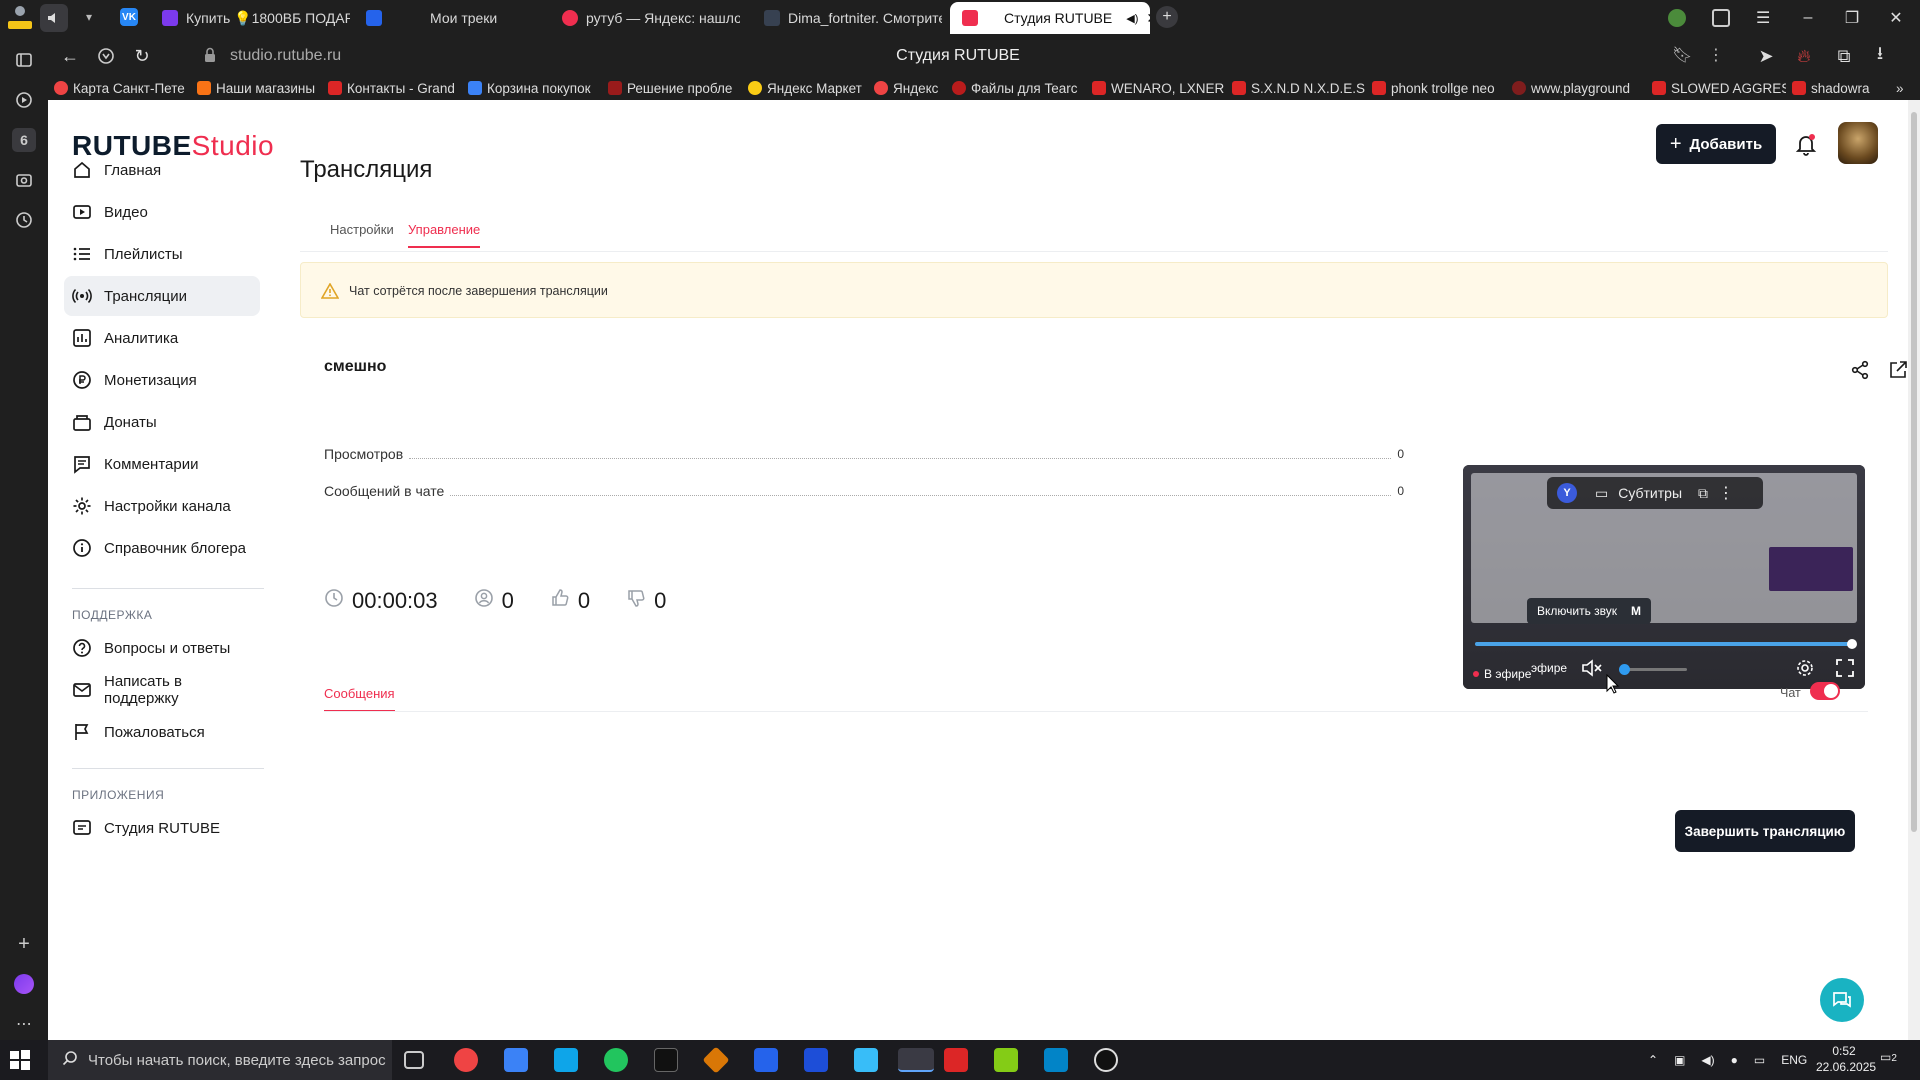 The image size is (1920, 1080). I want to click on tab-settings: Настройки, so click(362, 229).